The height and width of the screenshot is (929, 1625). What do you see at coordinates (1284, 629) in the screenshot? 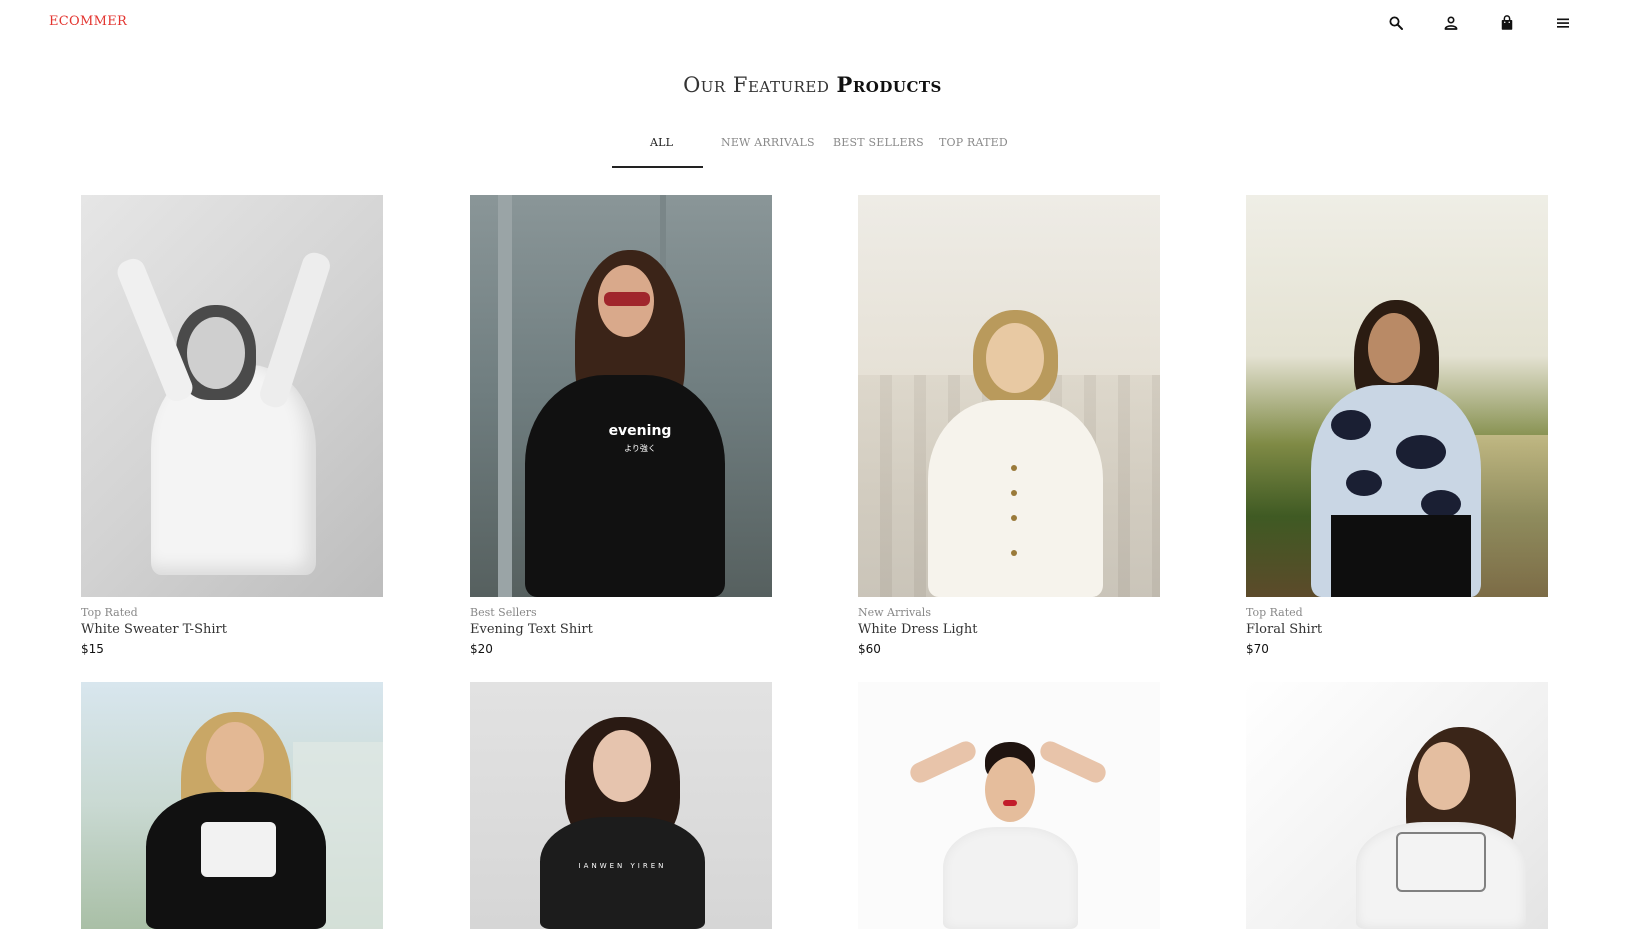
I see `product-name: Floral Shirt` at bounding box center [1284, 629].